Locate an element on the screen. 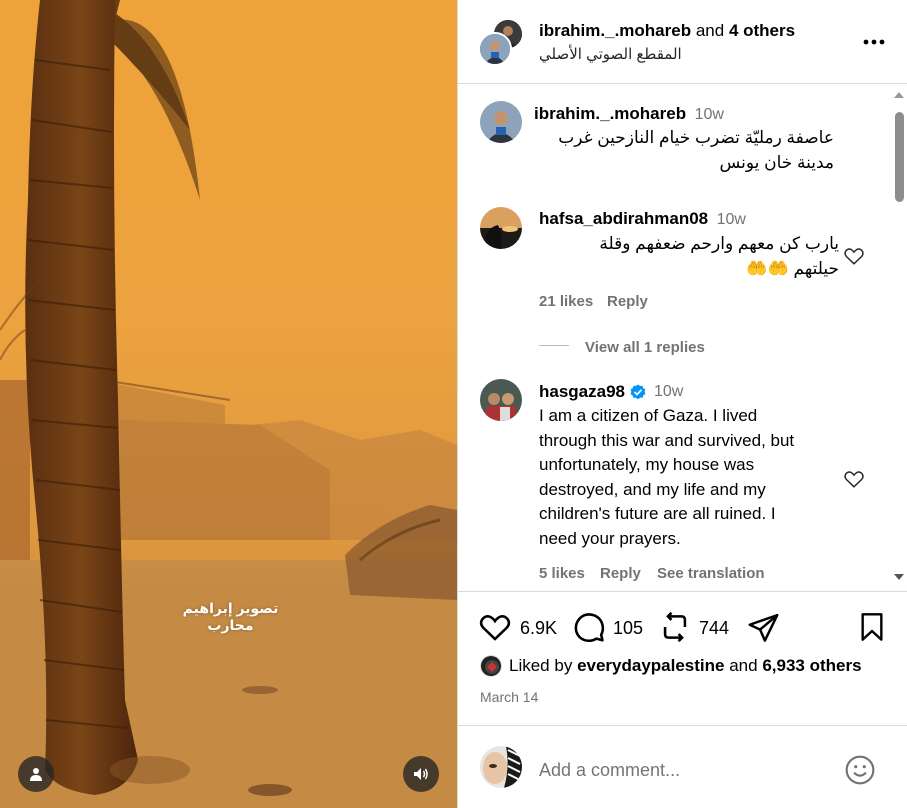  liker-avatar is located at coordinates (491, 666).